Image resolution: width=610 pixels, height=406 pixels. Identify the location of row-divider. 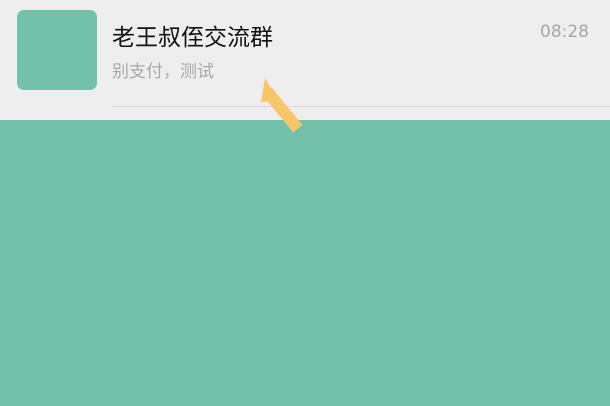
(361, 106).